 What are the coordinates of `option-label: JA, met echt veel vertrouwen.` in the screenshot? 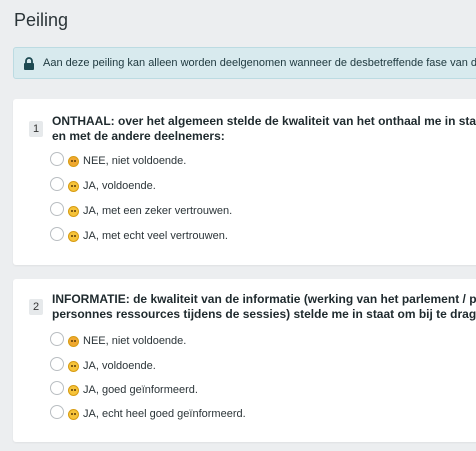 It's located at (155, 236).